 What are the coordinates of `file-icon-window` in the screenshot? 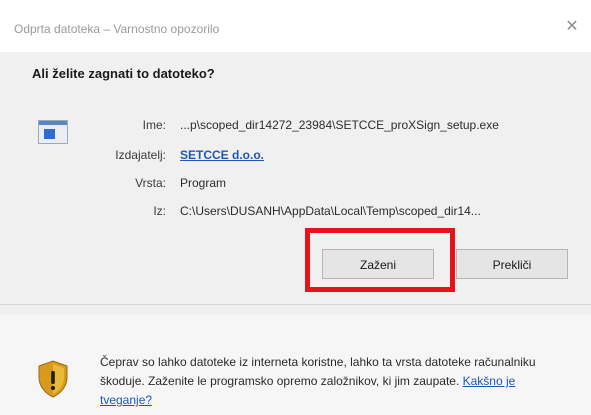 It's located at (49, 134).